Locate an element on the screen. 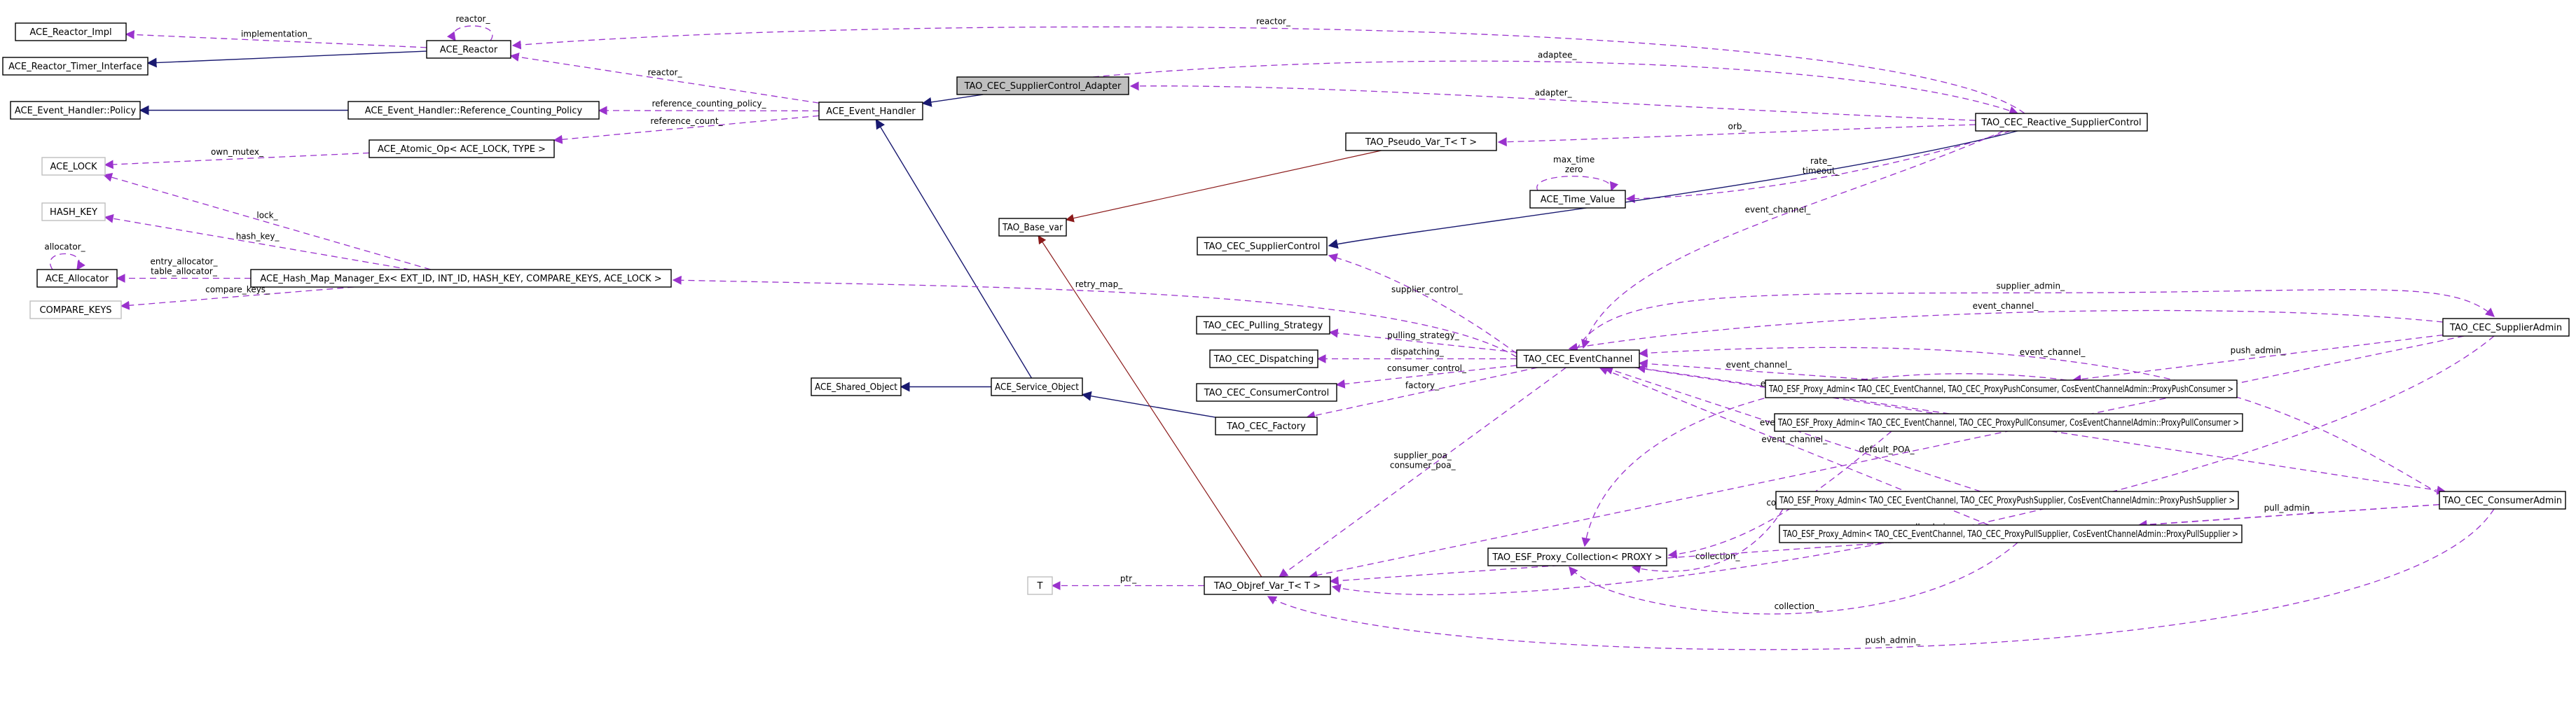 This screenshot has width=2576, height=705. edge-hash_map-to-compare_keys: compare_keys_ is located at coordinates (237, 297).